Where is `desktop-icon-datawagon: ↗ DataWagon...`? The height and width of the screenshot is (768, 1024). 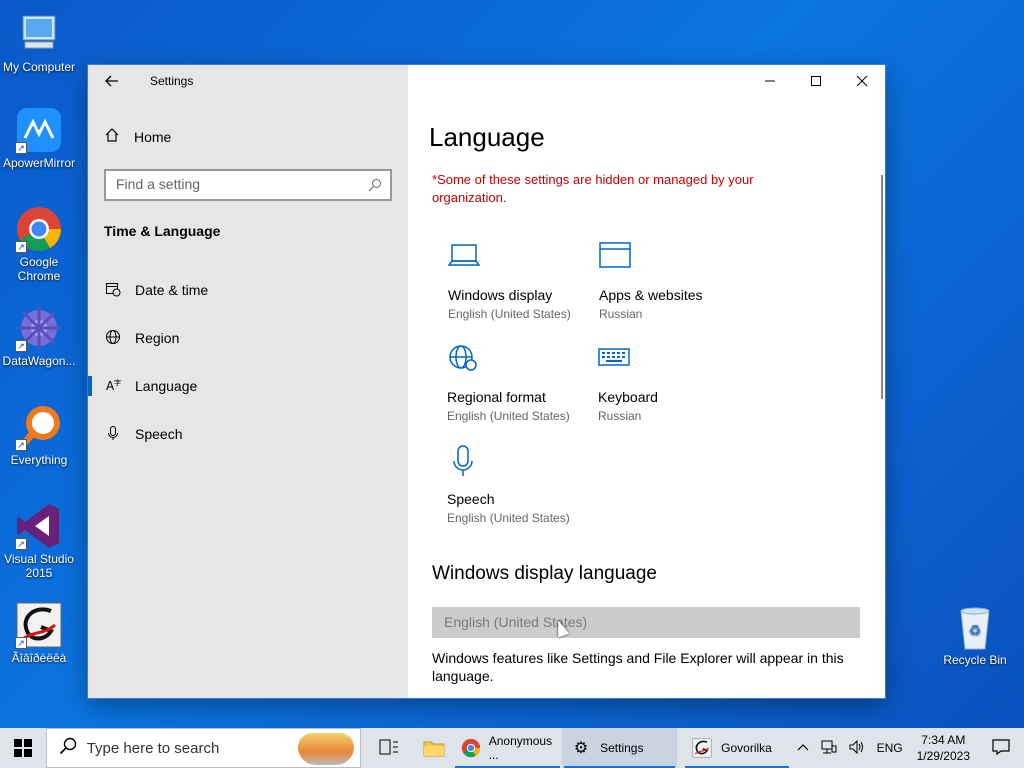 desktop-icon-datawagon: ↗ DataWagon... is located at coordinates (39, 336).